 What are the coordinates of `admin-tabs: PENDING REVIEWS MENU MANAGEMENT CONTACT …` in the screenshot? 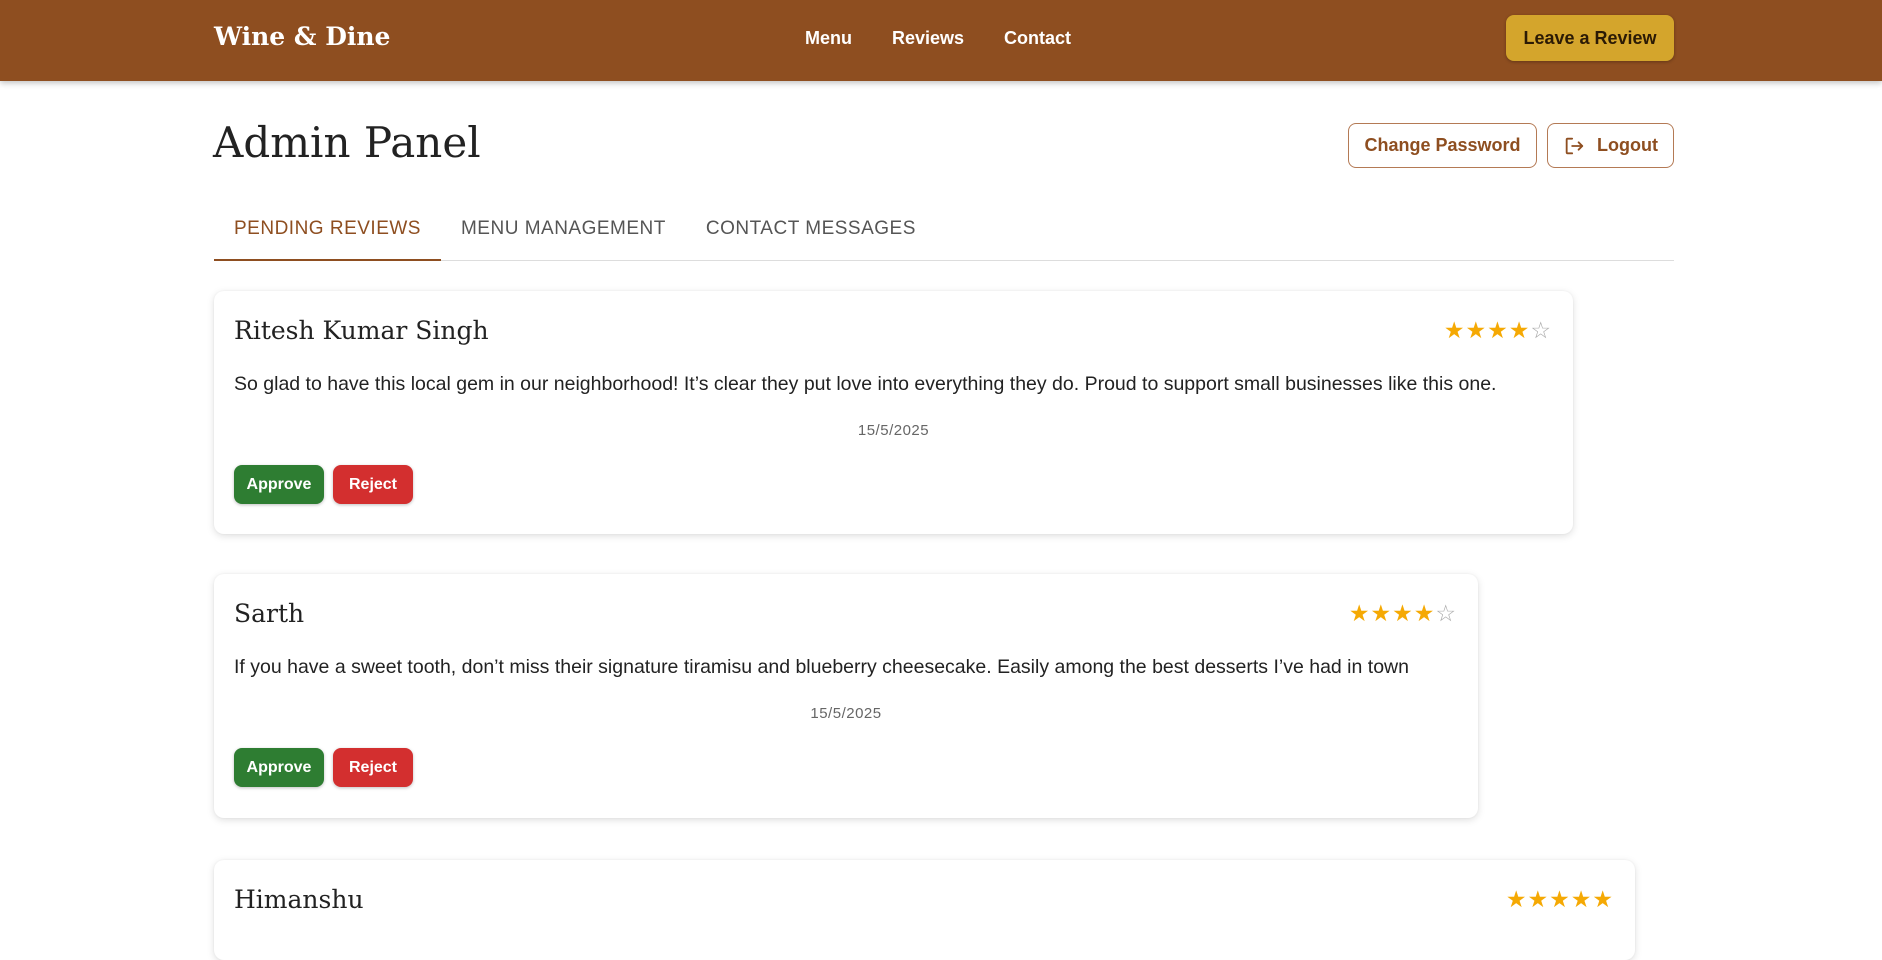 It's located at (944, 236).